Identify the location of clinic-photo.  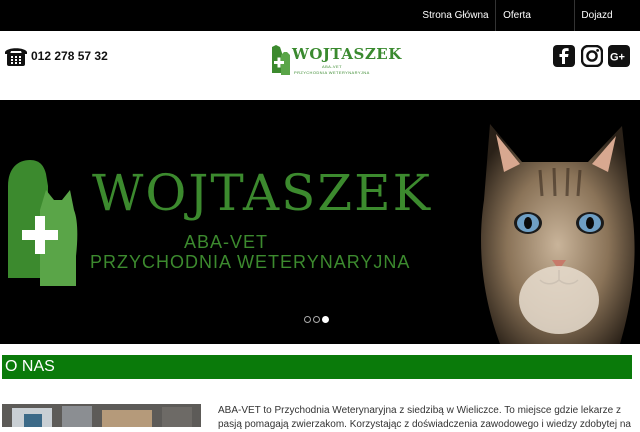
(101, 415).